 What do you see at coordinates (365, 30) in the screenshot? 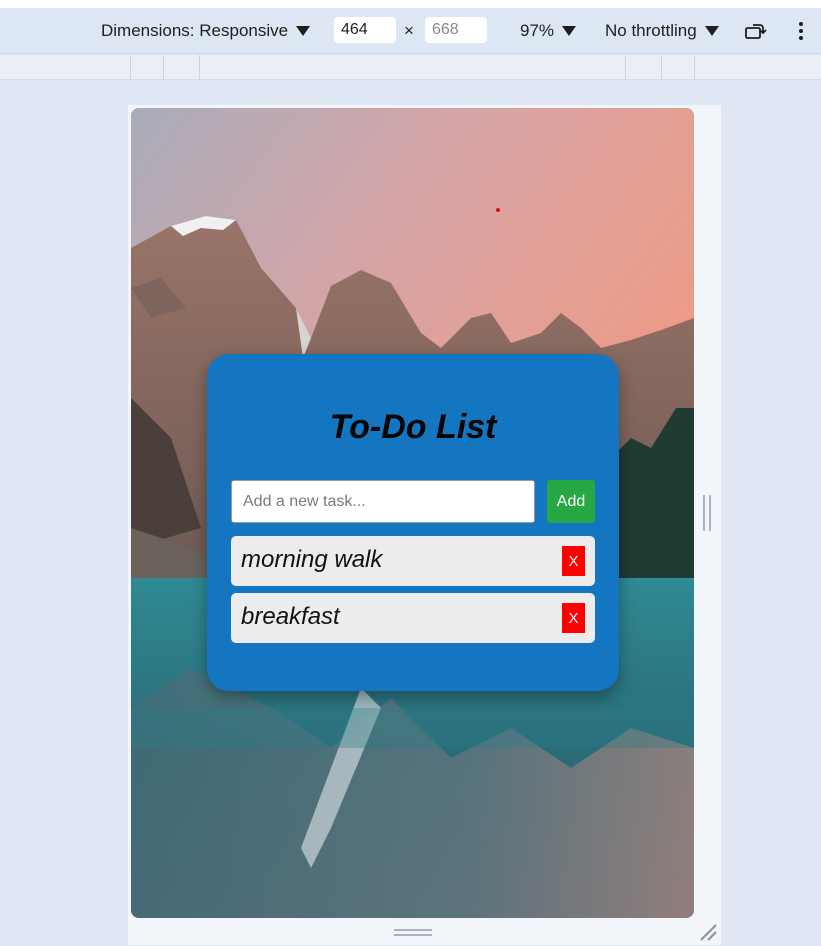
I see `width-input` at bounding box center [365, 30].